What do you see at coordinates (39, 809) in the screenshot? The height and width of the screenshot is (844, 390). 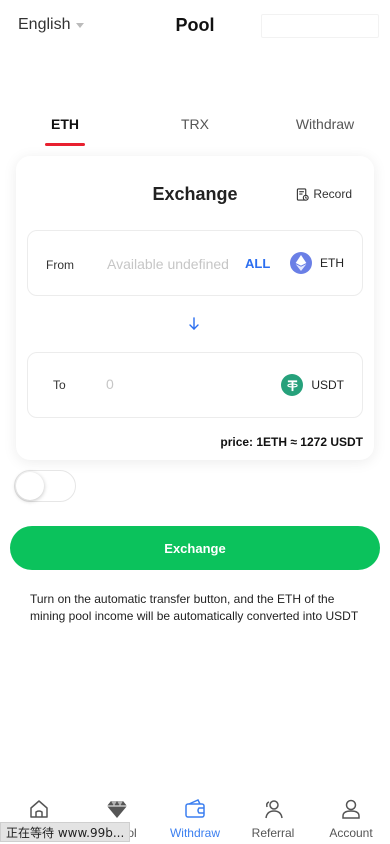 I see `home-icon` at bounding box center [39, 809].